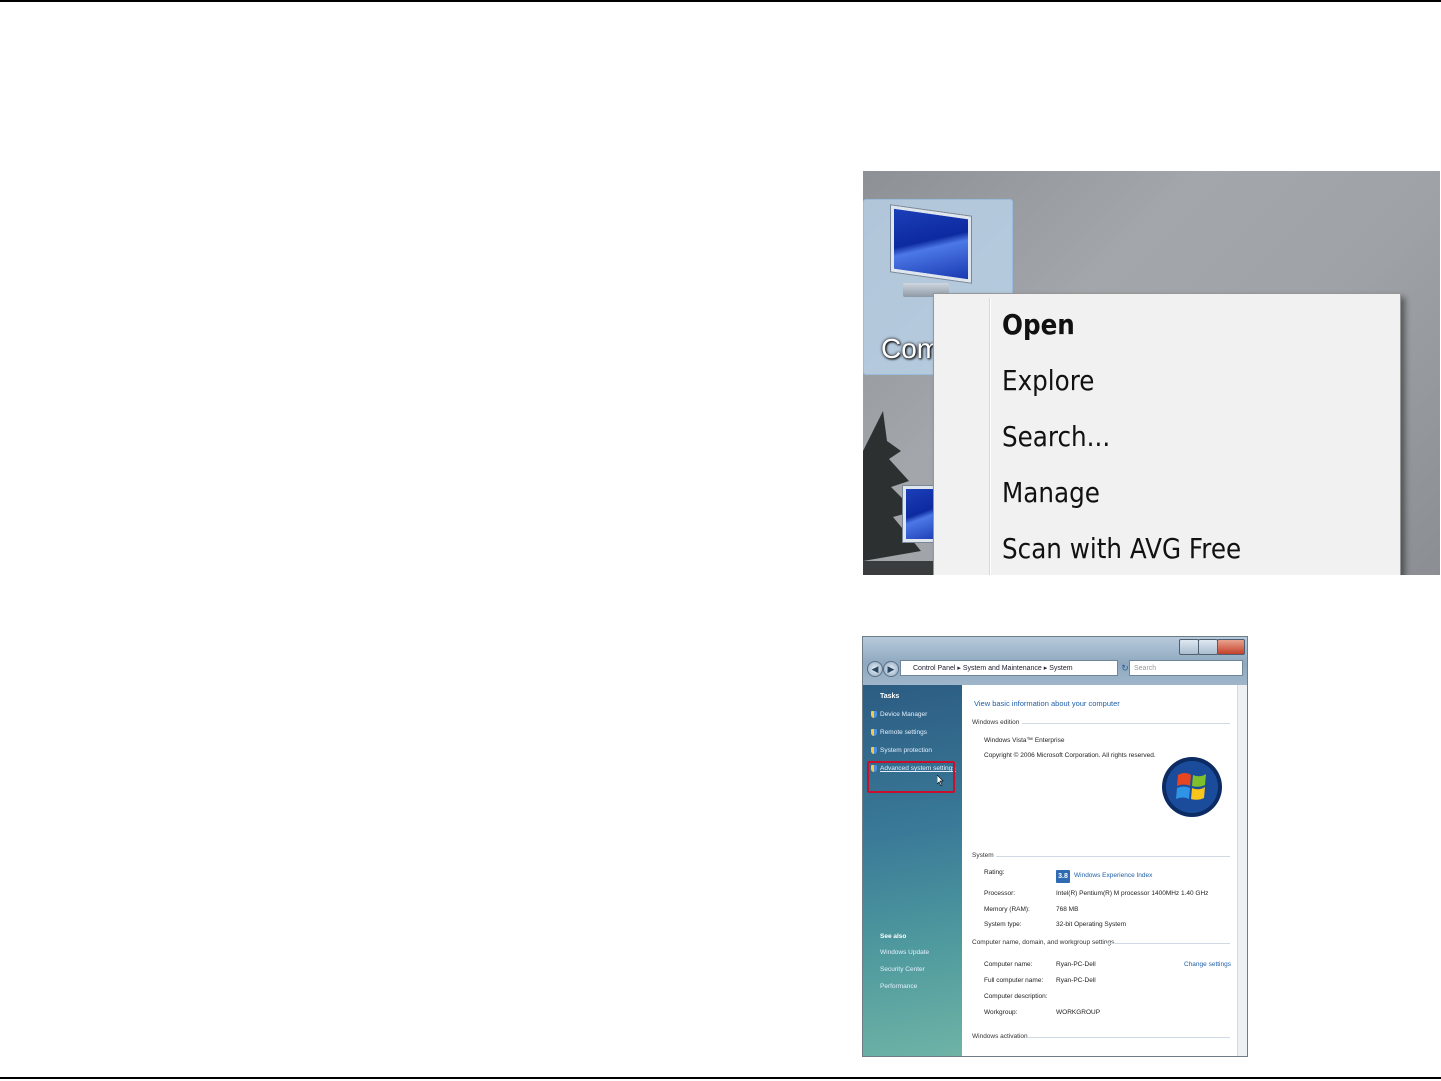  What do you see at coordinates (994, 872) in the screenshot?
I see `rating-label: Rating:` at bounding box center [994, 872].